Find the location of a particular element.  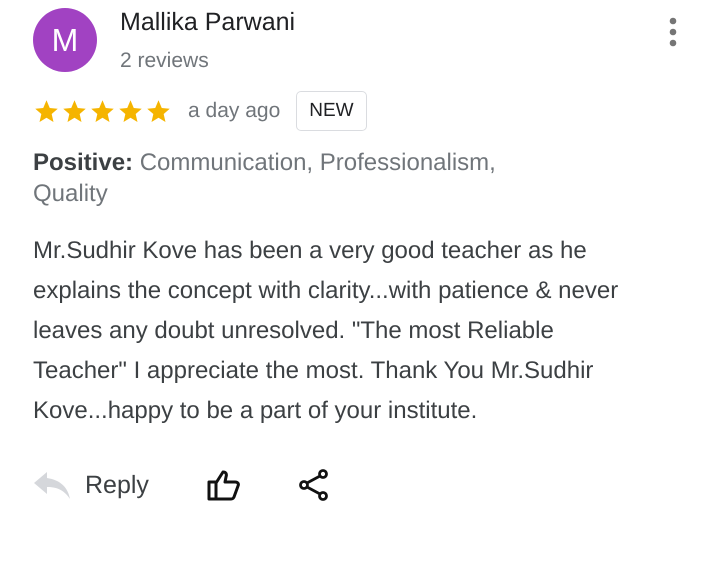

review-count: 2 reviews is located at coordinates (165, 61).